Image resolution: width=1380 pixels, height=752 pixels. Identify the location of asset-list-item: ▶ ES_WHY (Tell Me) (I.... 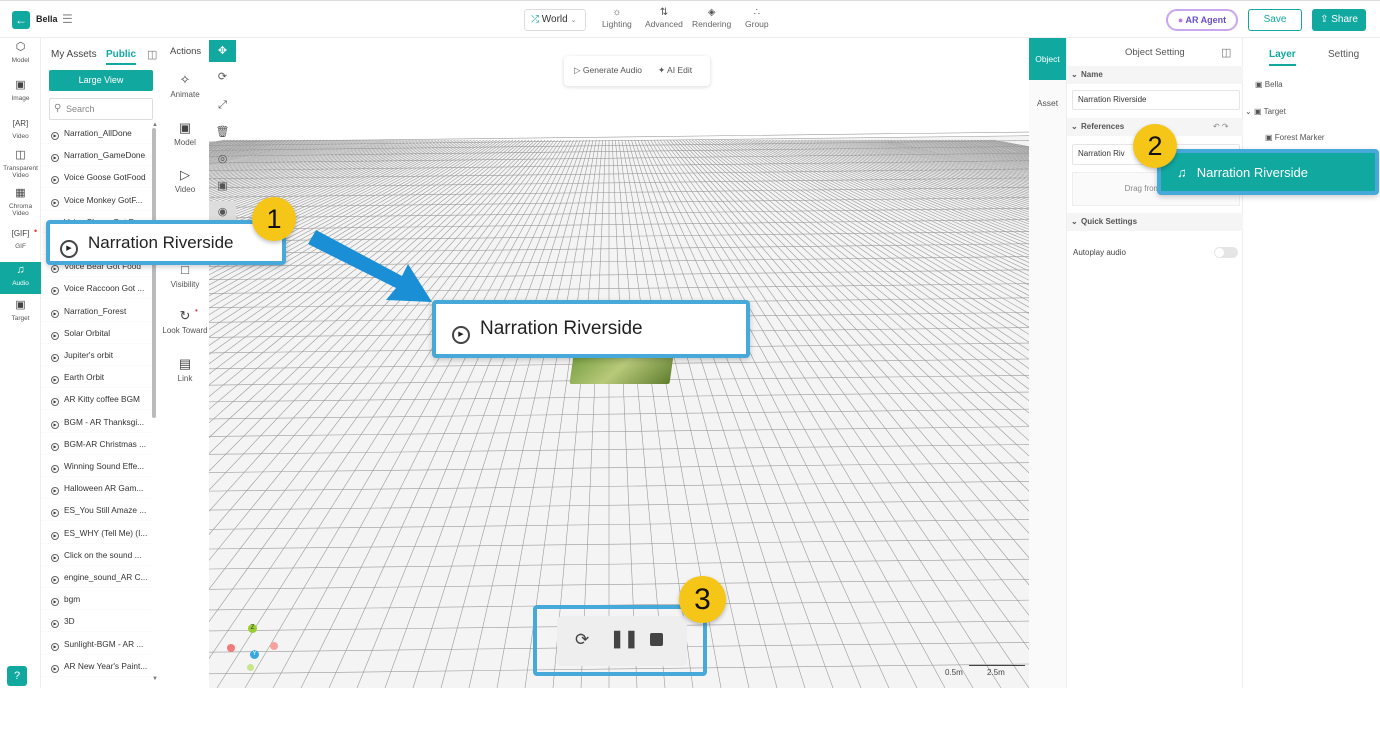
(96, 533).